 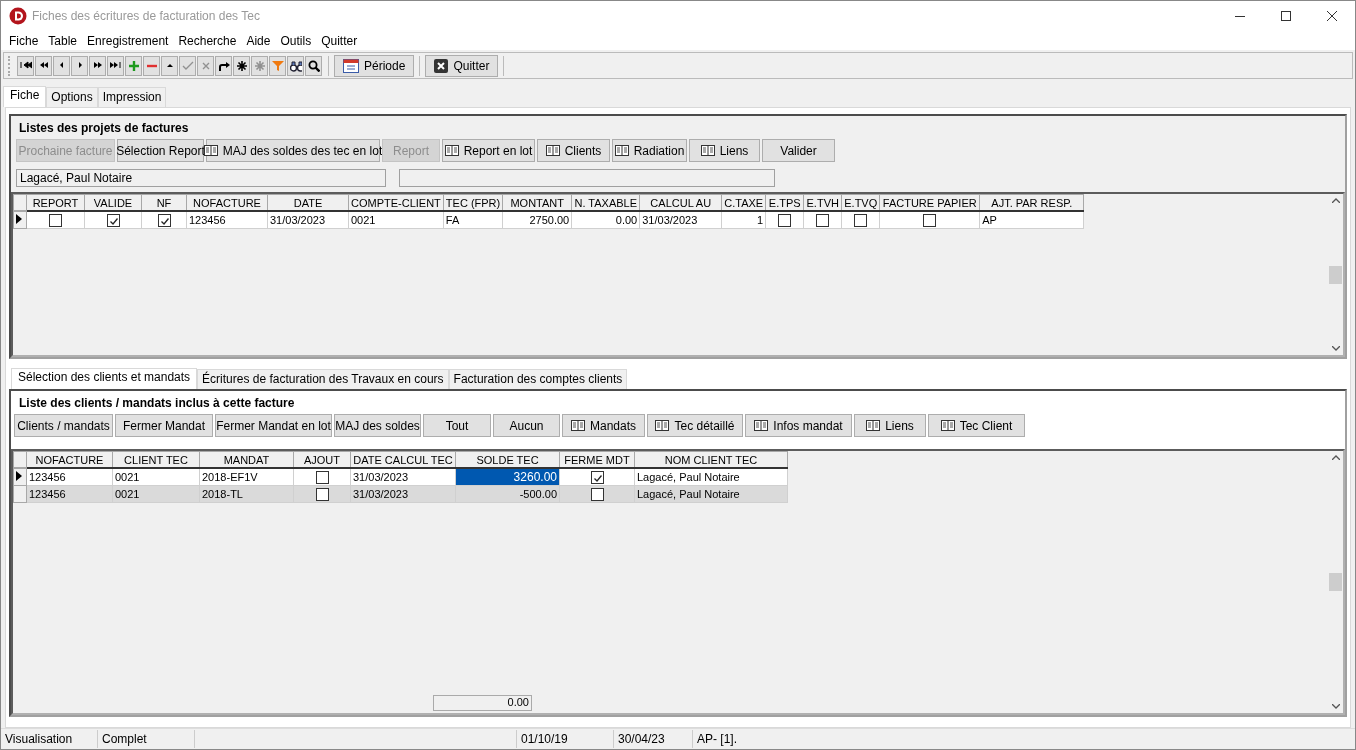 What do you see at coordinates (187, 65) in the screenshot?
I see `check-icon` at bounding box center [187, 65].